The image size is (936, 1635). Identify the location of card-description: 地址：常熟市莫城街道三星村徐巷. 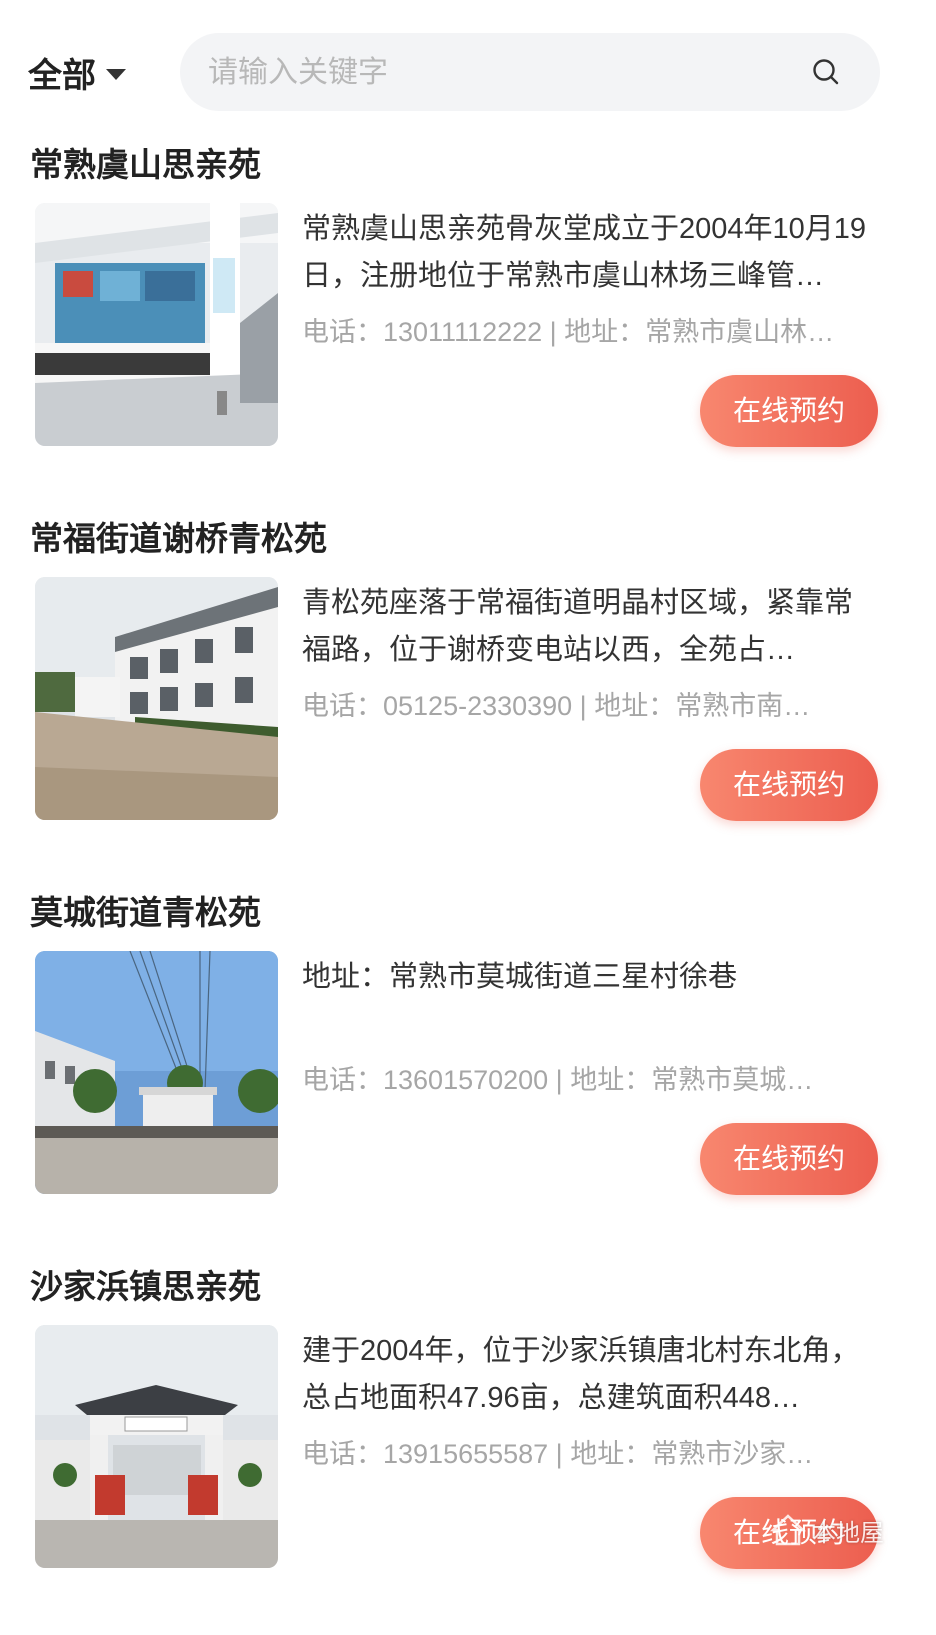
(520, 977).